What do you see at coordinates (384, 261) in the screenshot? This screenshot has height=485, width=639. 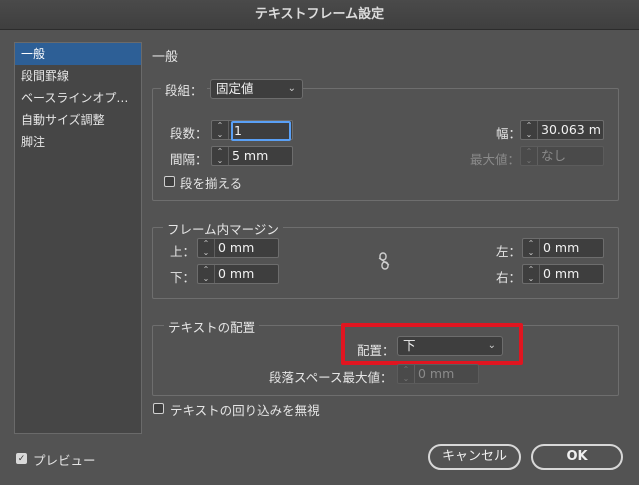 I see `link-broken-icon` at bounding box center [384, 261].